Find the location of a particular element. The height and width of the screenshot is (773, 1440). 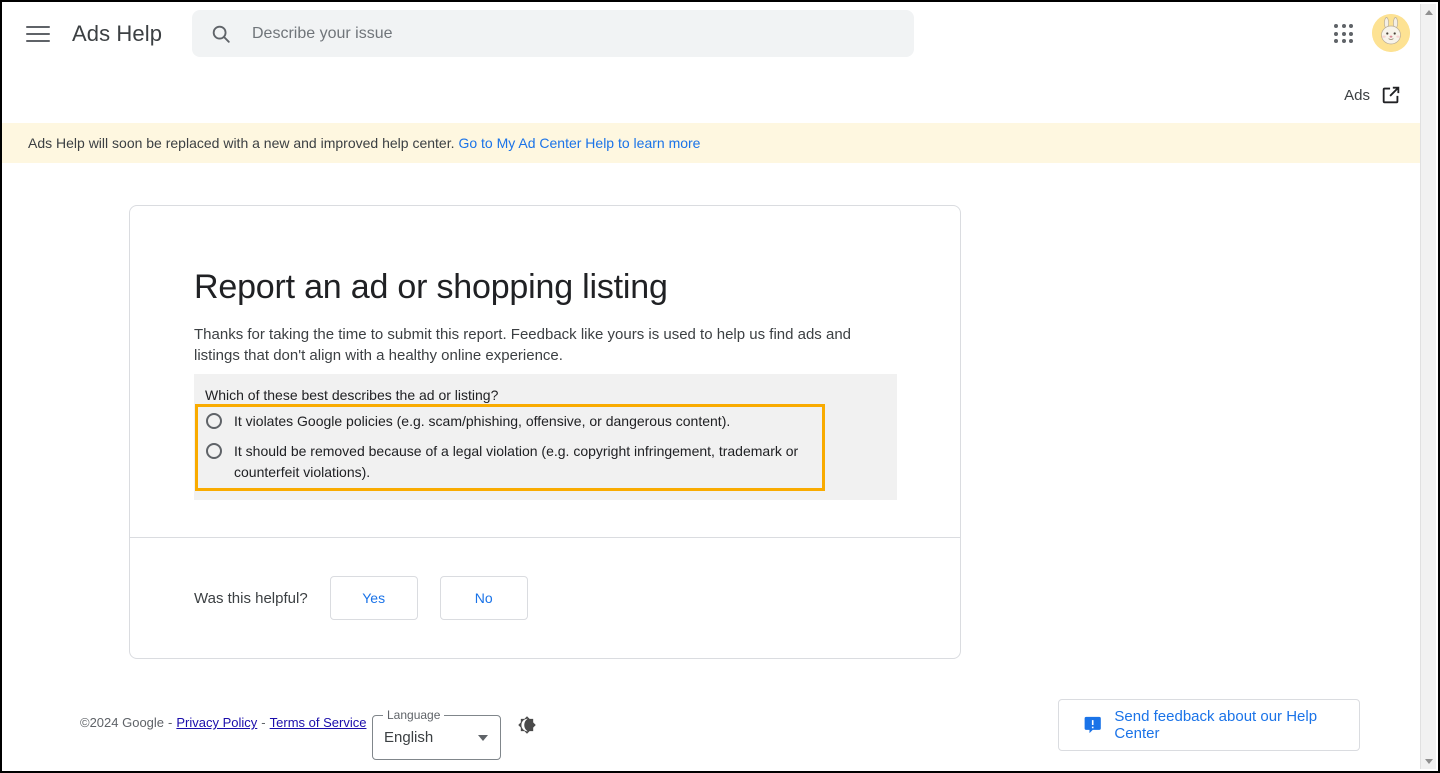

vertical-scrollbar is located at coordinates (1428, 386).